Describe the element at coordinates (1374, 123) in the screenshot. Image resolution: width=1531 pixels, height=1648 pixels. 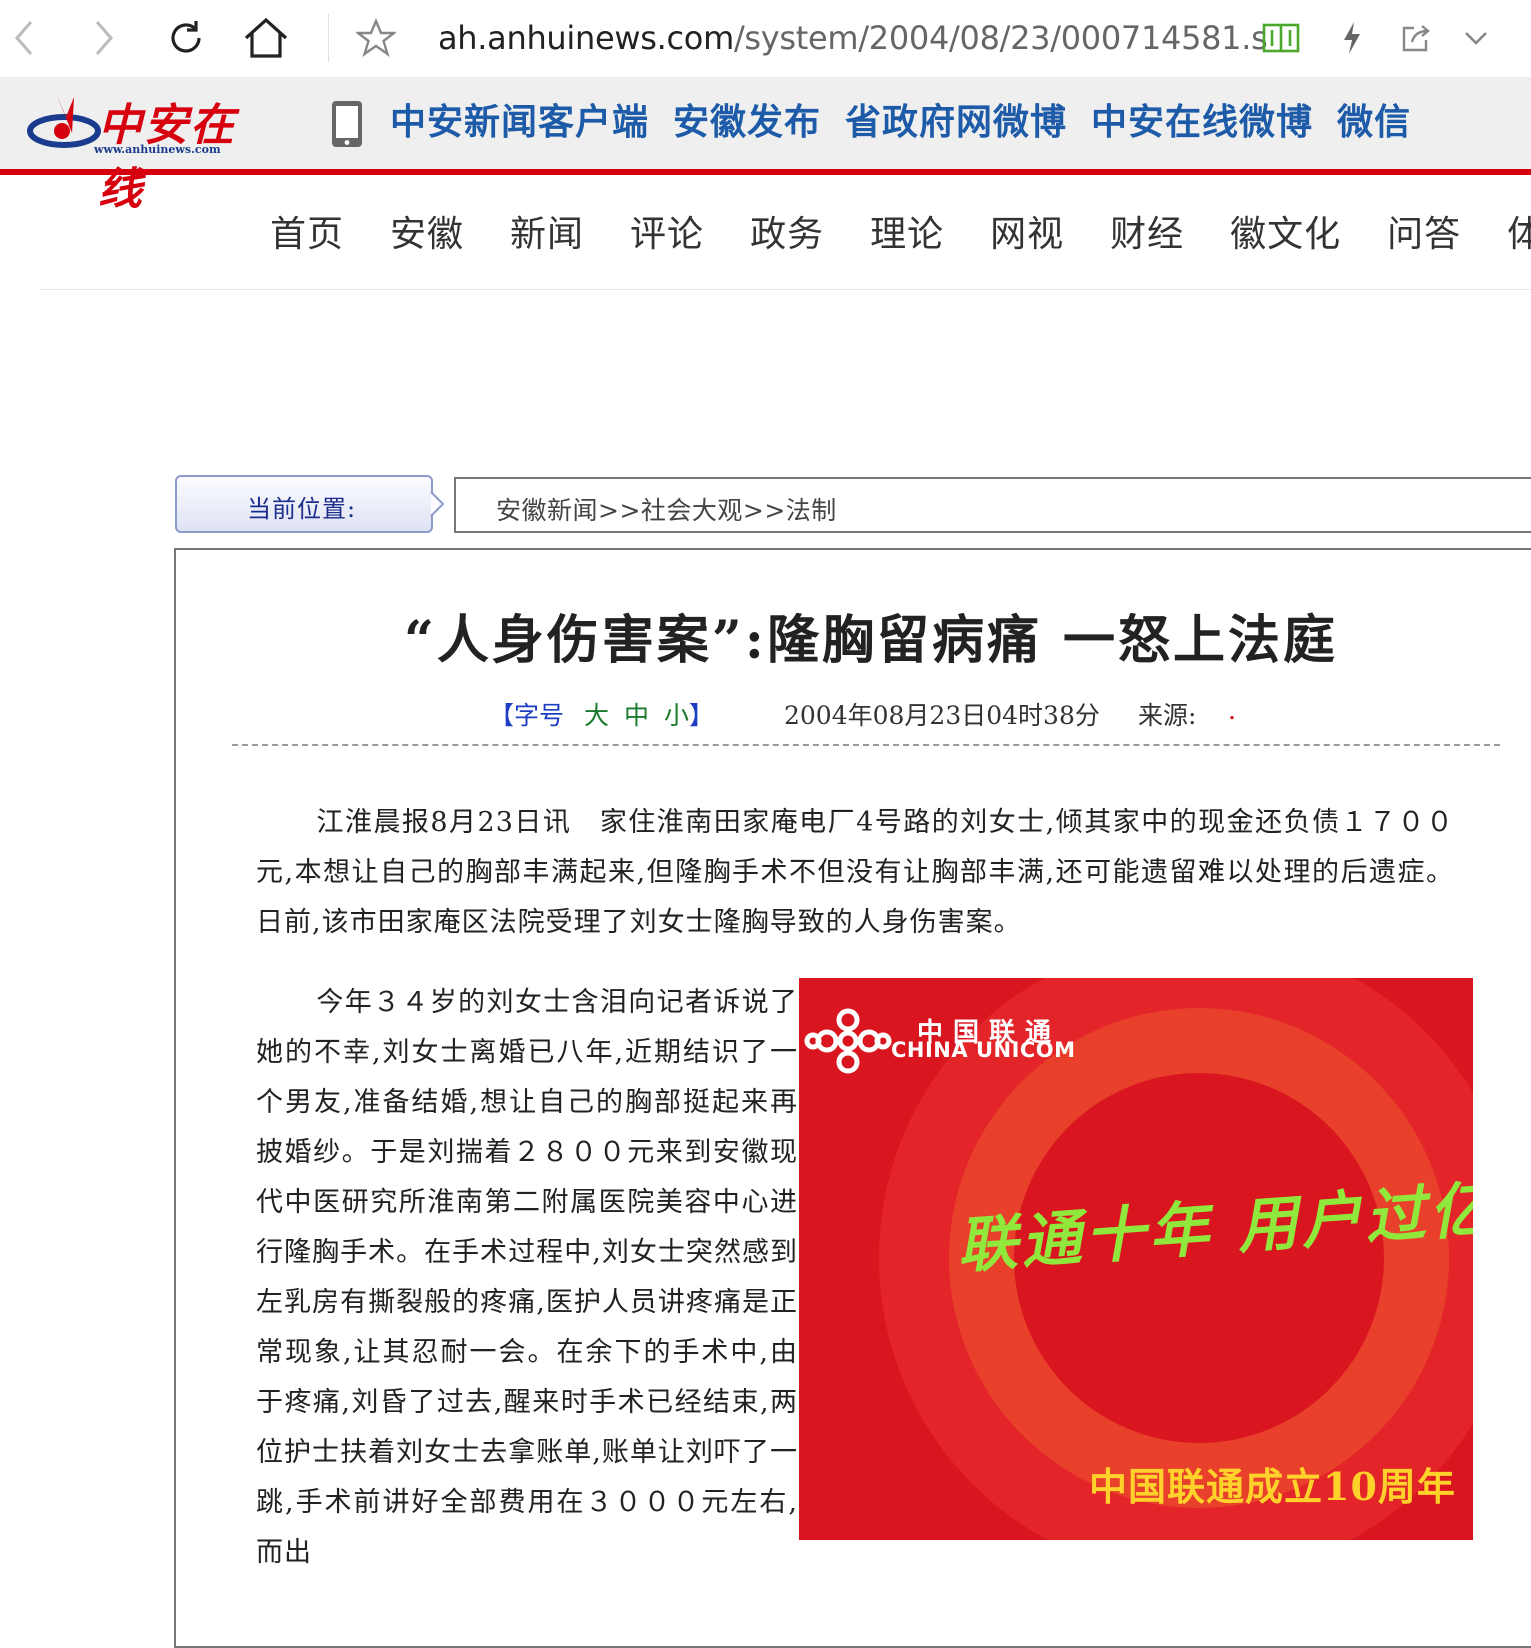
I see `header-link-wechat: 微信` at that location.